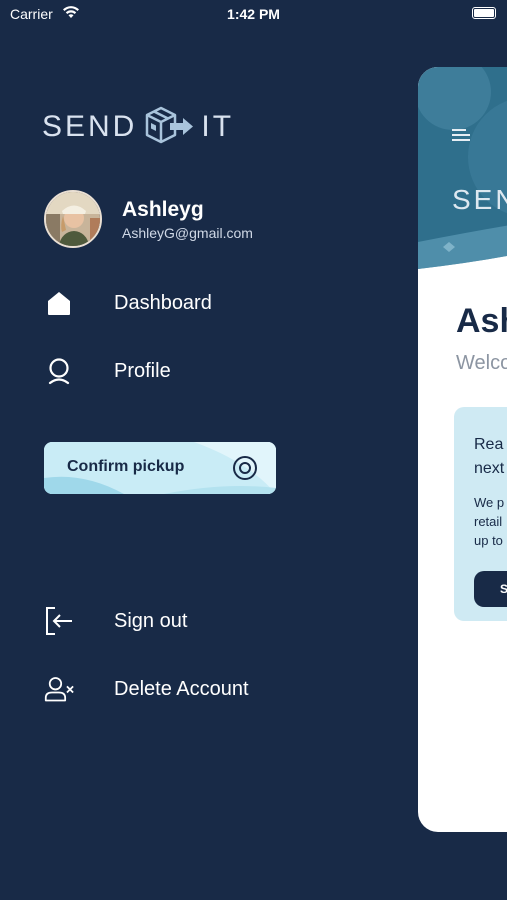 This screenshot has height=900, width=507. What do you see at coordinates (59, 689) in the screenshot?
I see `user-remove-icon` at bounding box center [59, 689].